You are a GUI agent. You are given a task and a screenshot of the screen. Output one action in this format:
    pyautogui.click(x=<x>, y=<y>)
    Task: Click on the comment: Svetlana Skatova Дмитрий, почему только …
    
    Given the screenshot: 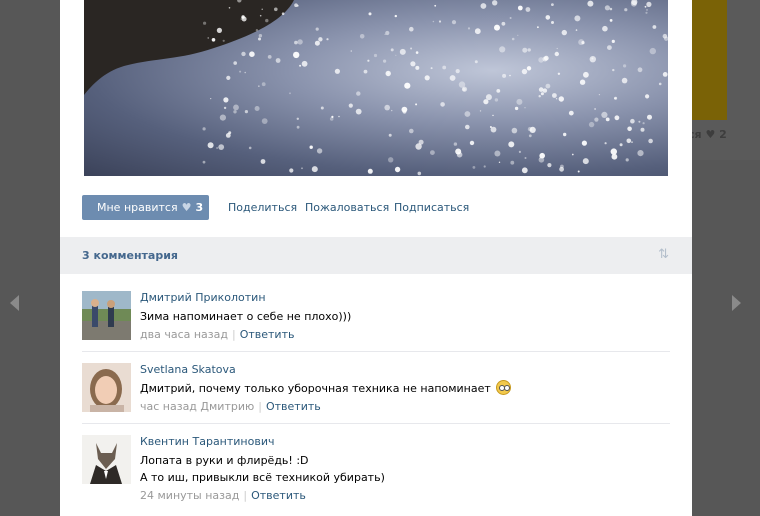 What is the action you would take?
    pyautogui.click(x=376, y=393)
    